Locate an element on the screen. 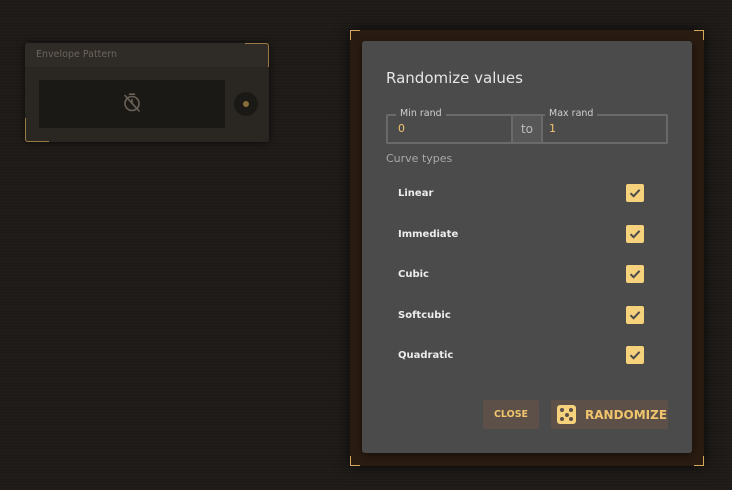 The image size is (732, 490). min-rand-input is located at coordinates (448, 128).